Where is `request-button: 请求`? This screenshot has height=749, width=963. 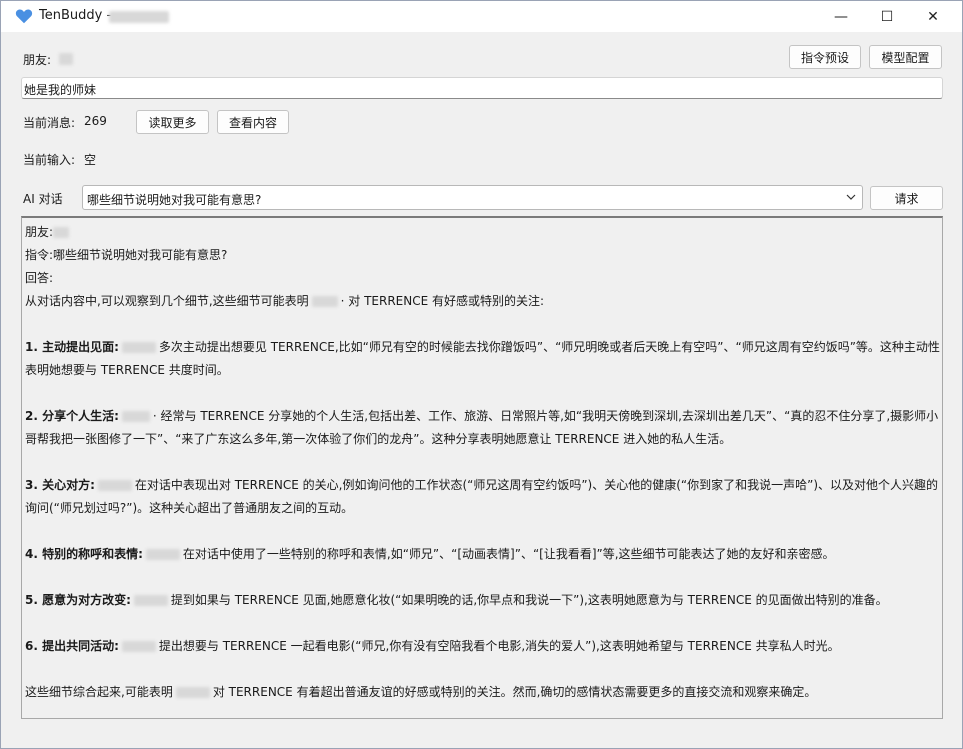
request-button: 请求 is located at coordinates (906, 198).